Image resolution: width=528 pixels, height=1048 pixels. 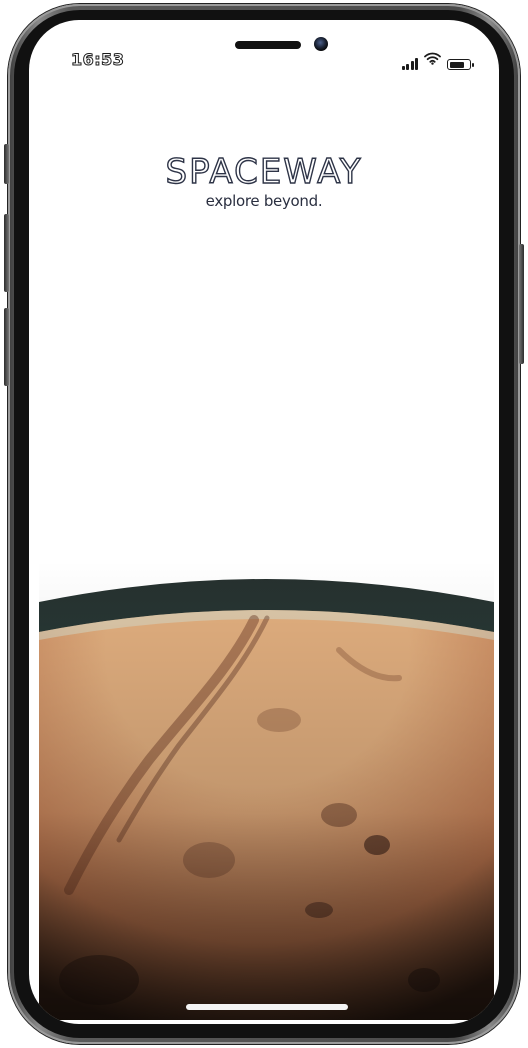 I want to click on volume-down-button, so click(x=6, y=347).